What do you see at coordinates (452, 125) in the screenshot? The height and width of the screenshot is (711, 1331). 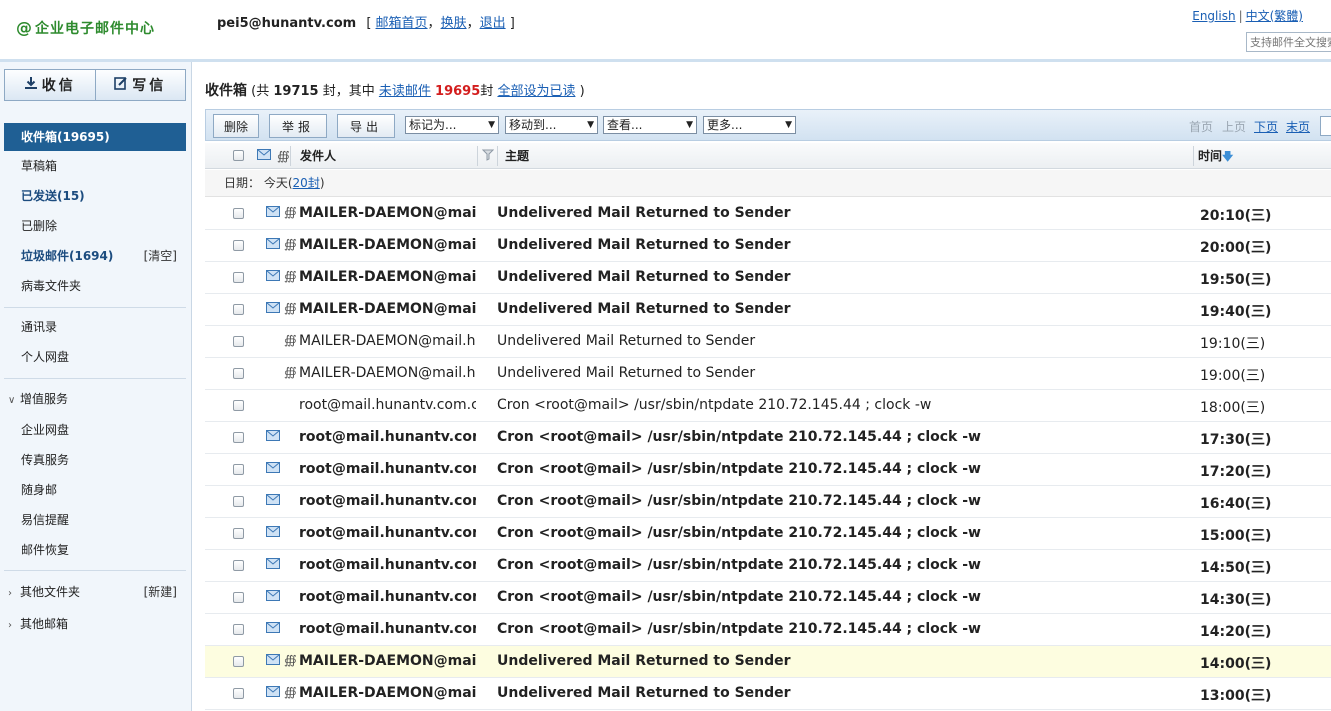 I see `mark-as-select: 标记为... ▼` at bounding box center [452, 125].